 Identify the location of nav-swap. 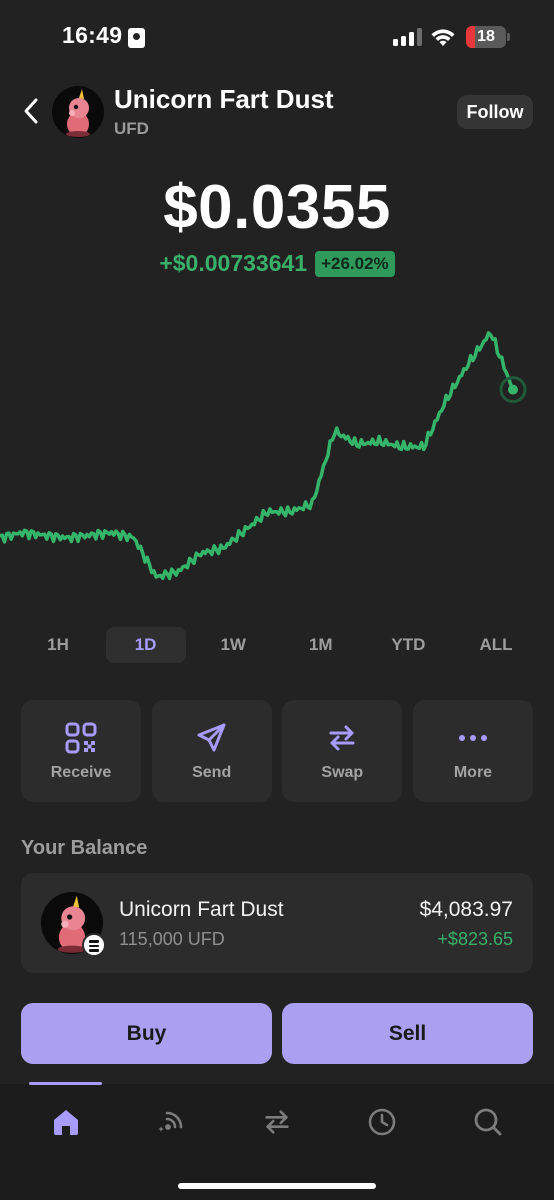
(277, 1122).